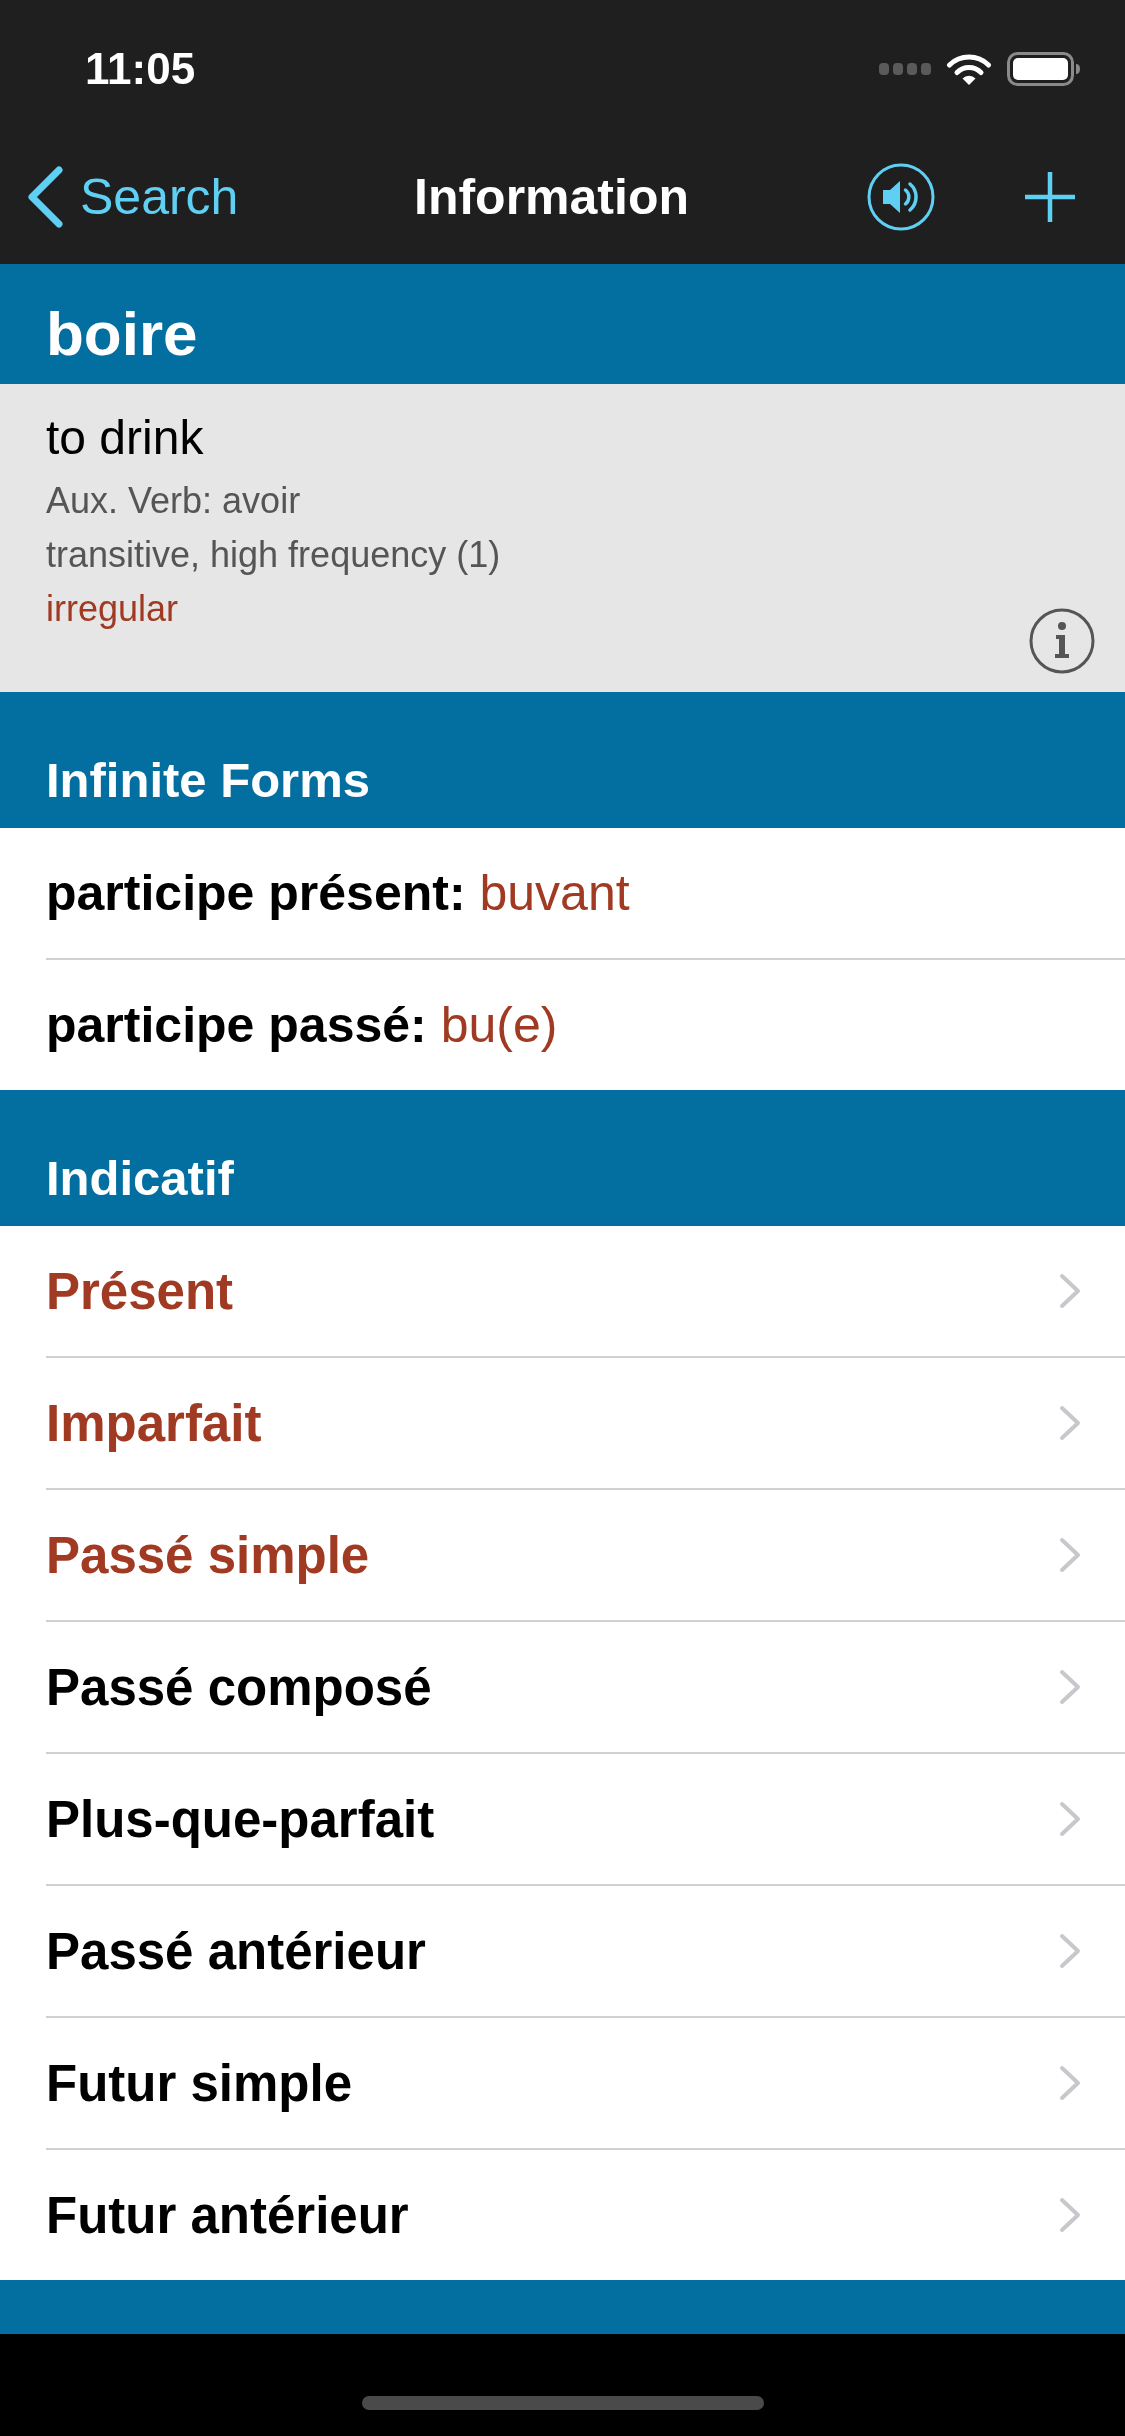 This screenshot has width=1125, height=2436. I want to click on add-button, so click(1050, 197).